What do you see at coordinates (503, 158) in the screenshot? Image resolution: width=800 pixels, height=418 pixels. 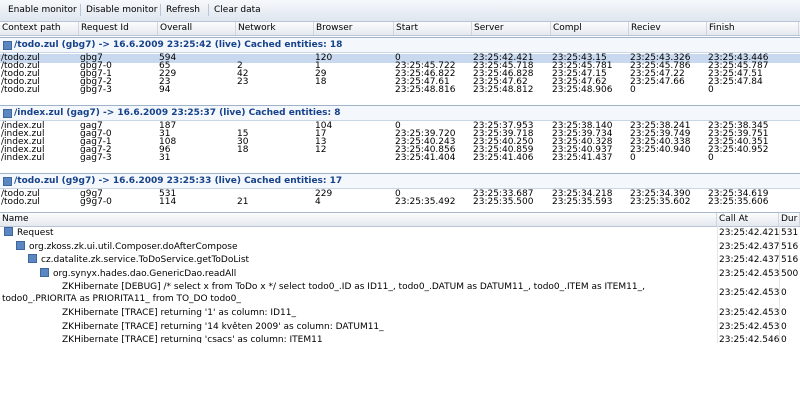 I see `table-cell: 23:25:41.406` at bounding box center [503, 158].